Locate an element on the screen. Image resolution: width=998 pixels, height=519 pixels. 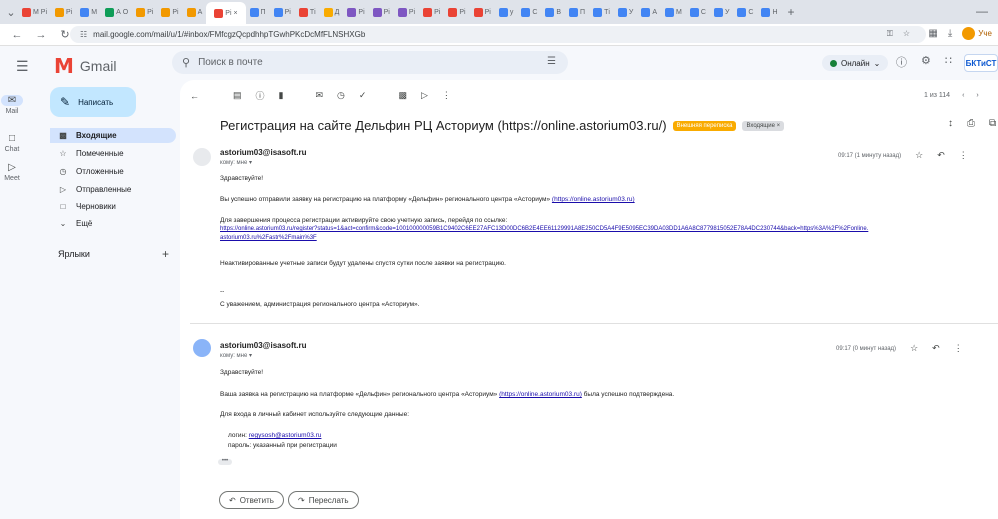
account-badge: БКТиСТ is located at coordinates (981, 63).